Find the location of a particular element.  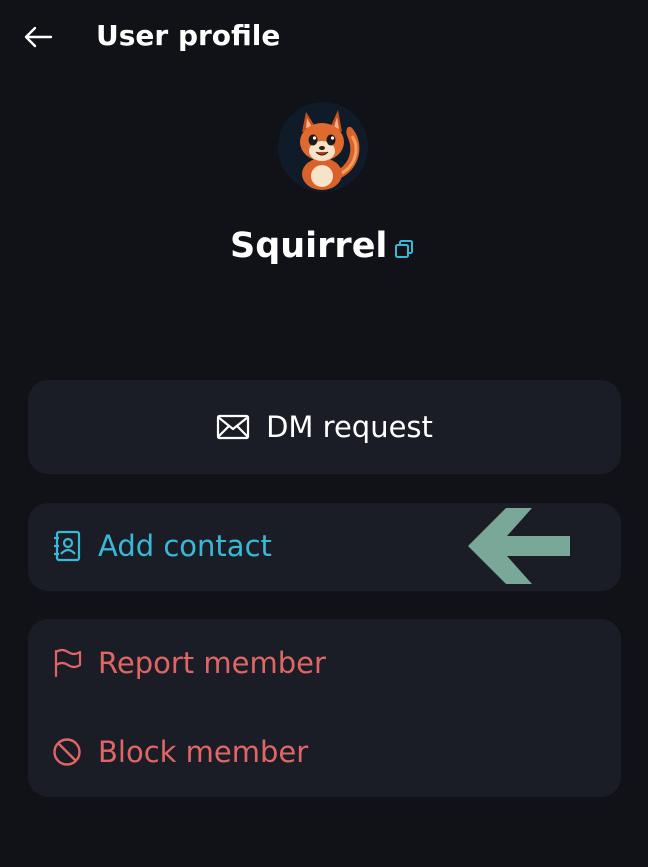

report-member-button: Report member is located at coordinates (189, 663).